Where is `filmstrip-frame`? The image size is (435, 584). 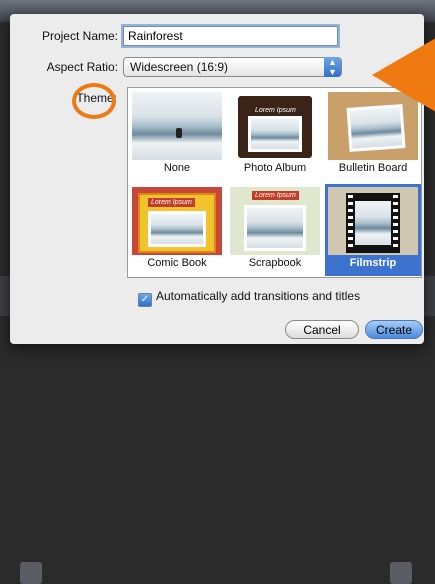 filmstrip-frame is located at coordinates (373, 223).